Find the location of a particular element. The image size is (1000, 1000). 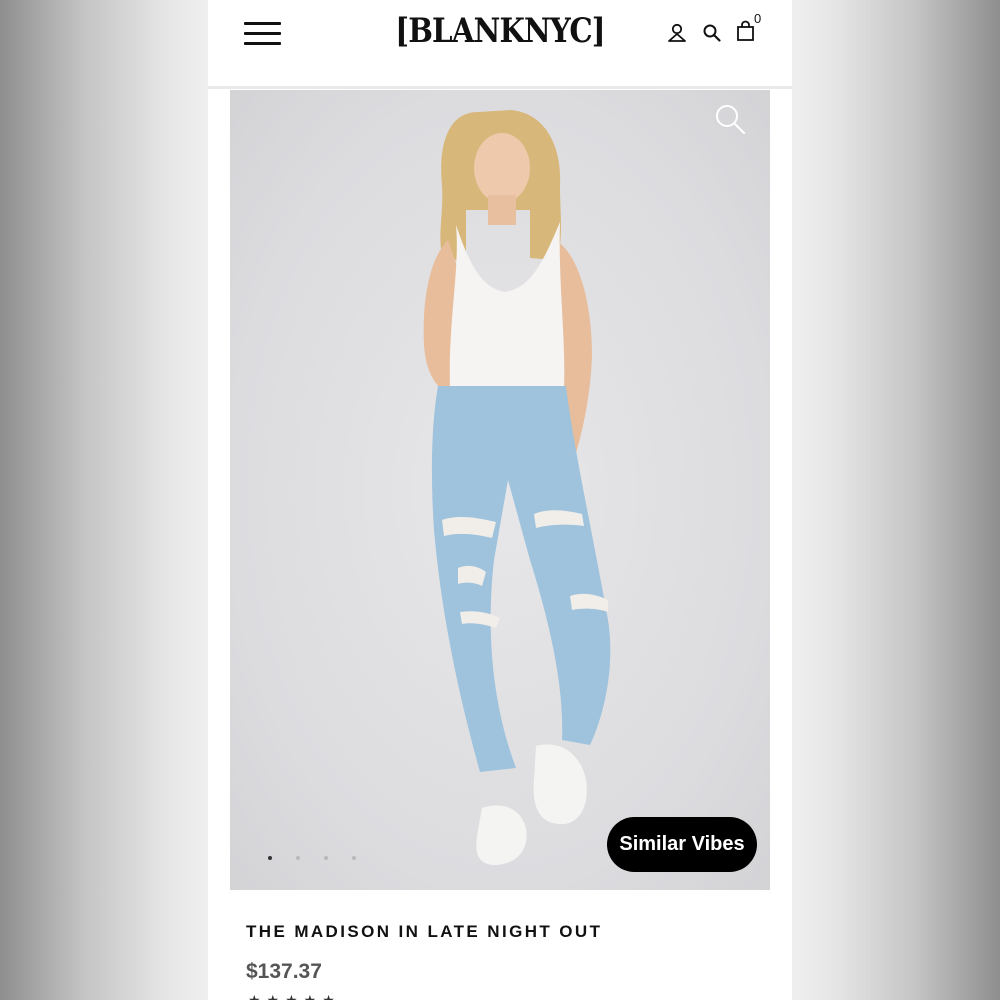

product-title: THE MADISON IN LATE NIGHT OUT is located at coordinates (424, 931).